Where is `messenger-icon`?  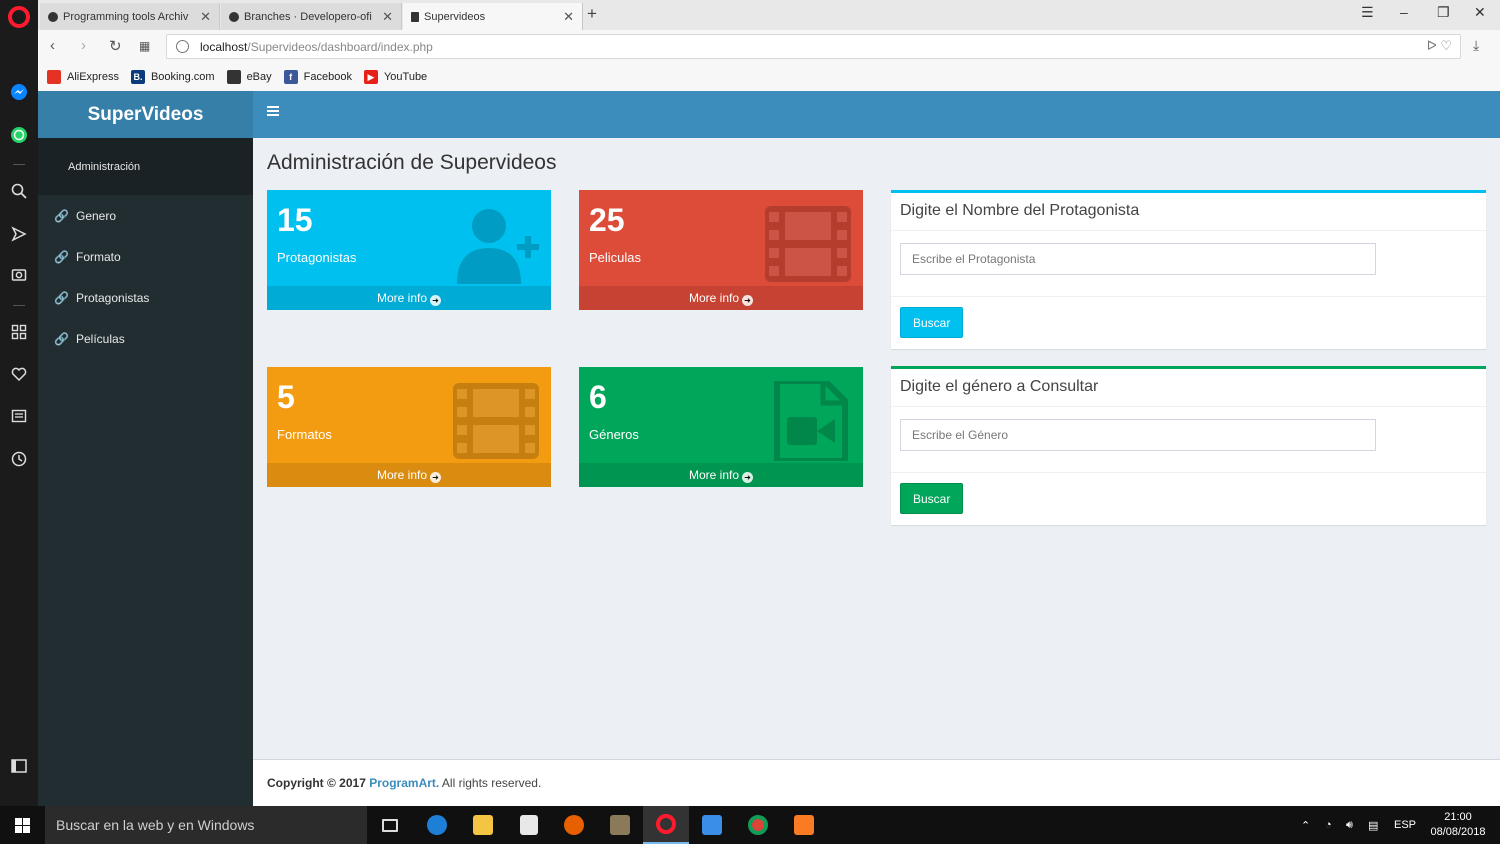
messenger-icon is located at coordinates (19, 93).